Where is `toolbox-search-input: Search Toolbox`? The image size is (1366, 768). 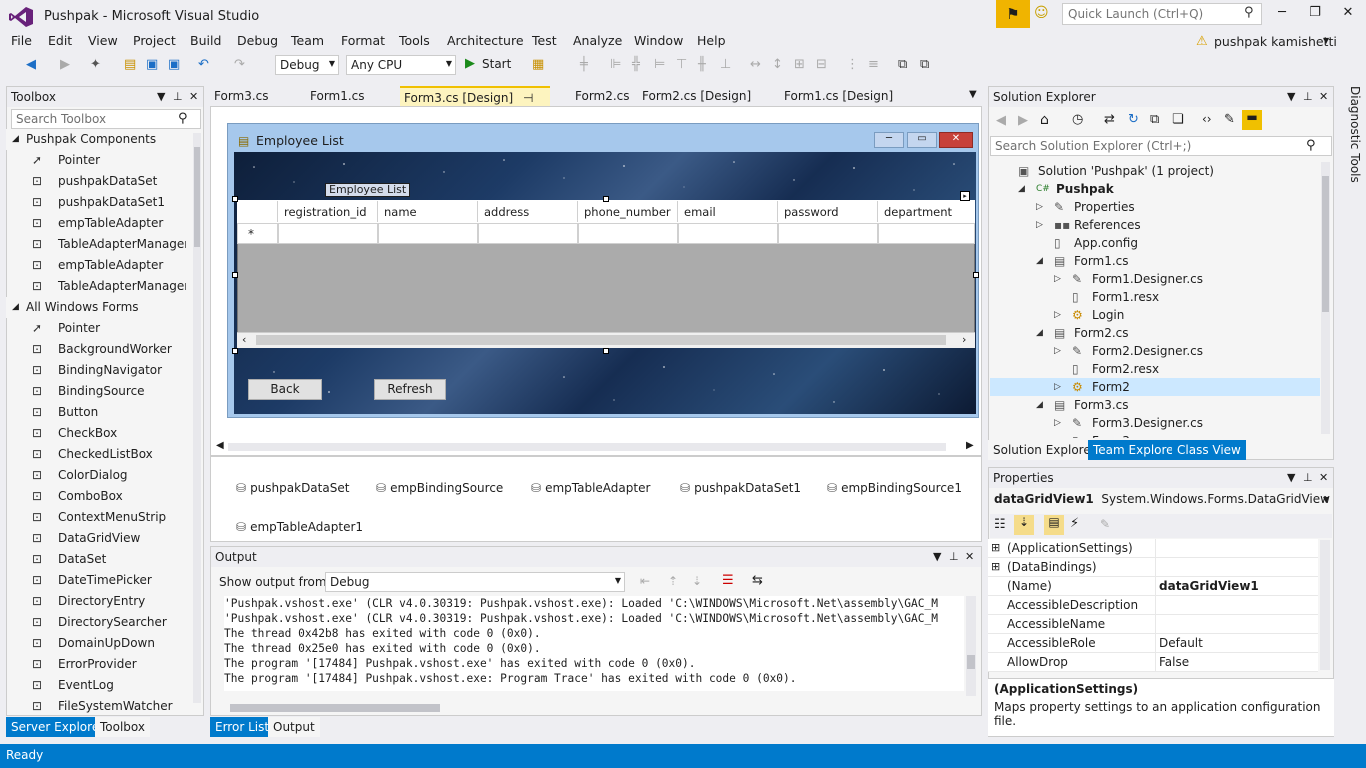
toolbox-search-input: Search Toolbox is located at coordinates (106, 119).